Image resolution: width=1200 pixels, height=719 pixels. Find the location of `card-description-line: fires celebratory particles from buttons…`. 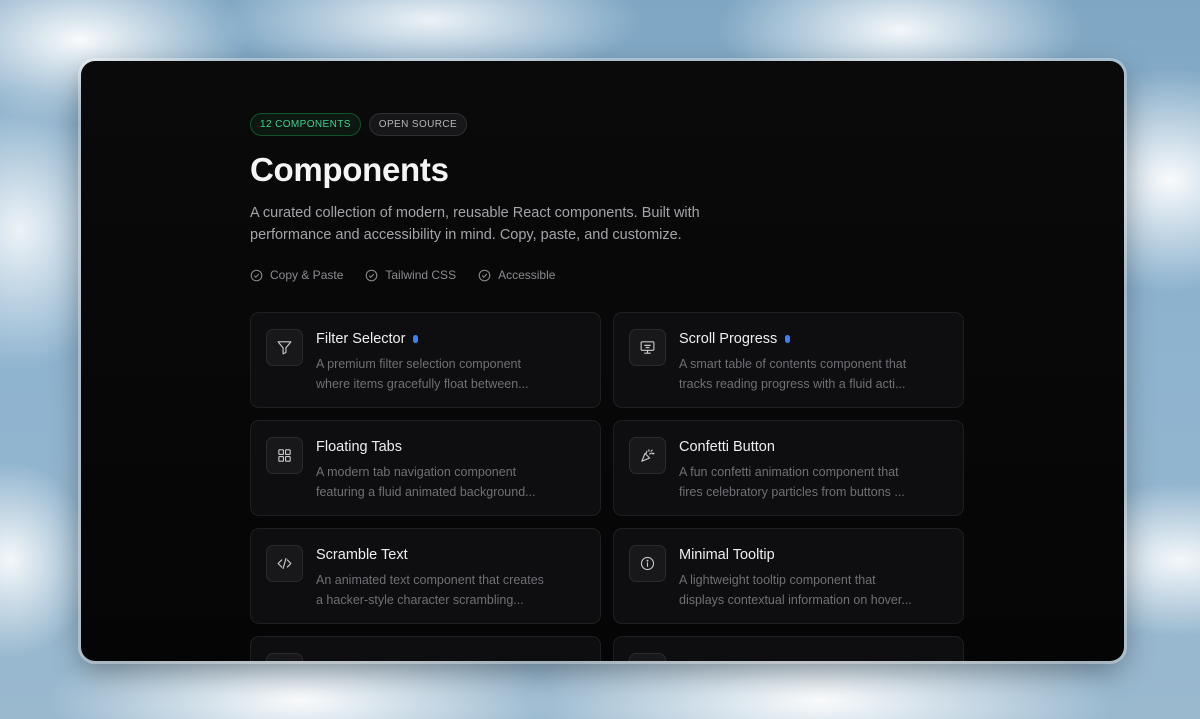

card-description-line: fires celebratory particles from buttons… is located at coordinates (792, 492).